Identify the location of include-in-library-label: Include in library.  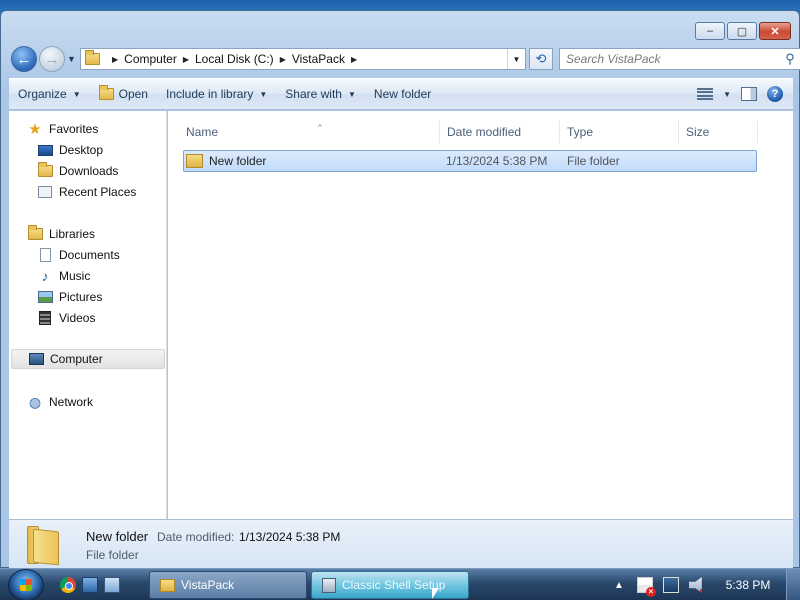
(209, 94).